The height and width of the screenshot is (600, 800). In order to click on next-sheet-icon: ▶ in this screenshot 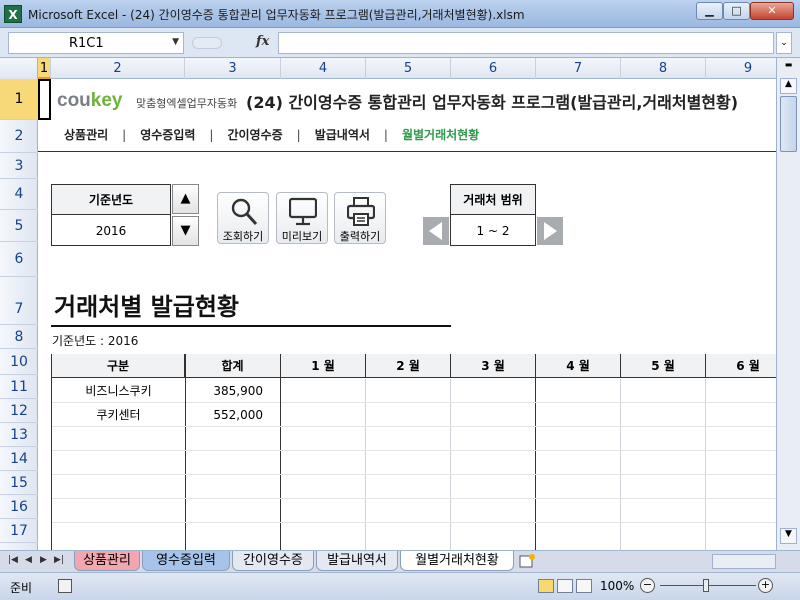, I will do `click(43, 560)`.